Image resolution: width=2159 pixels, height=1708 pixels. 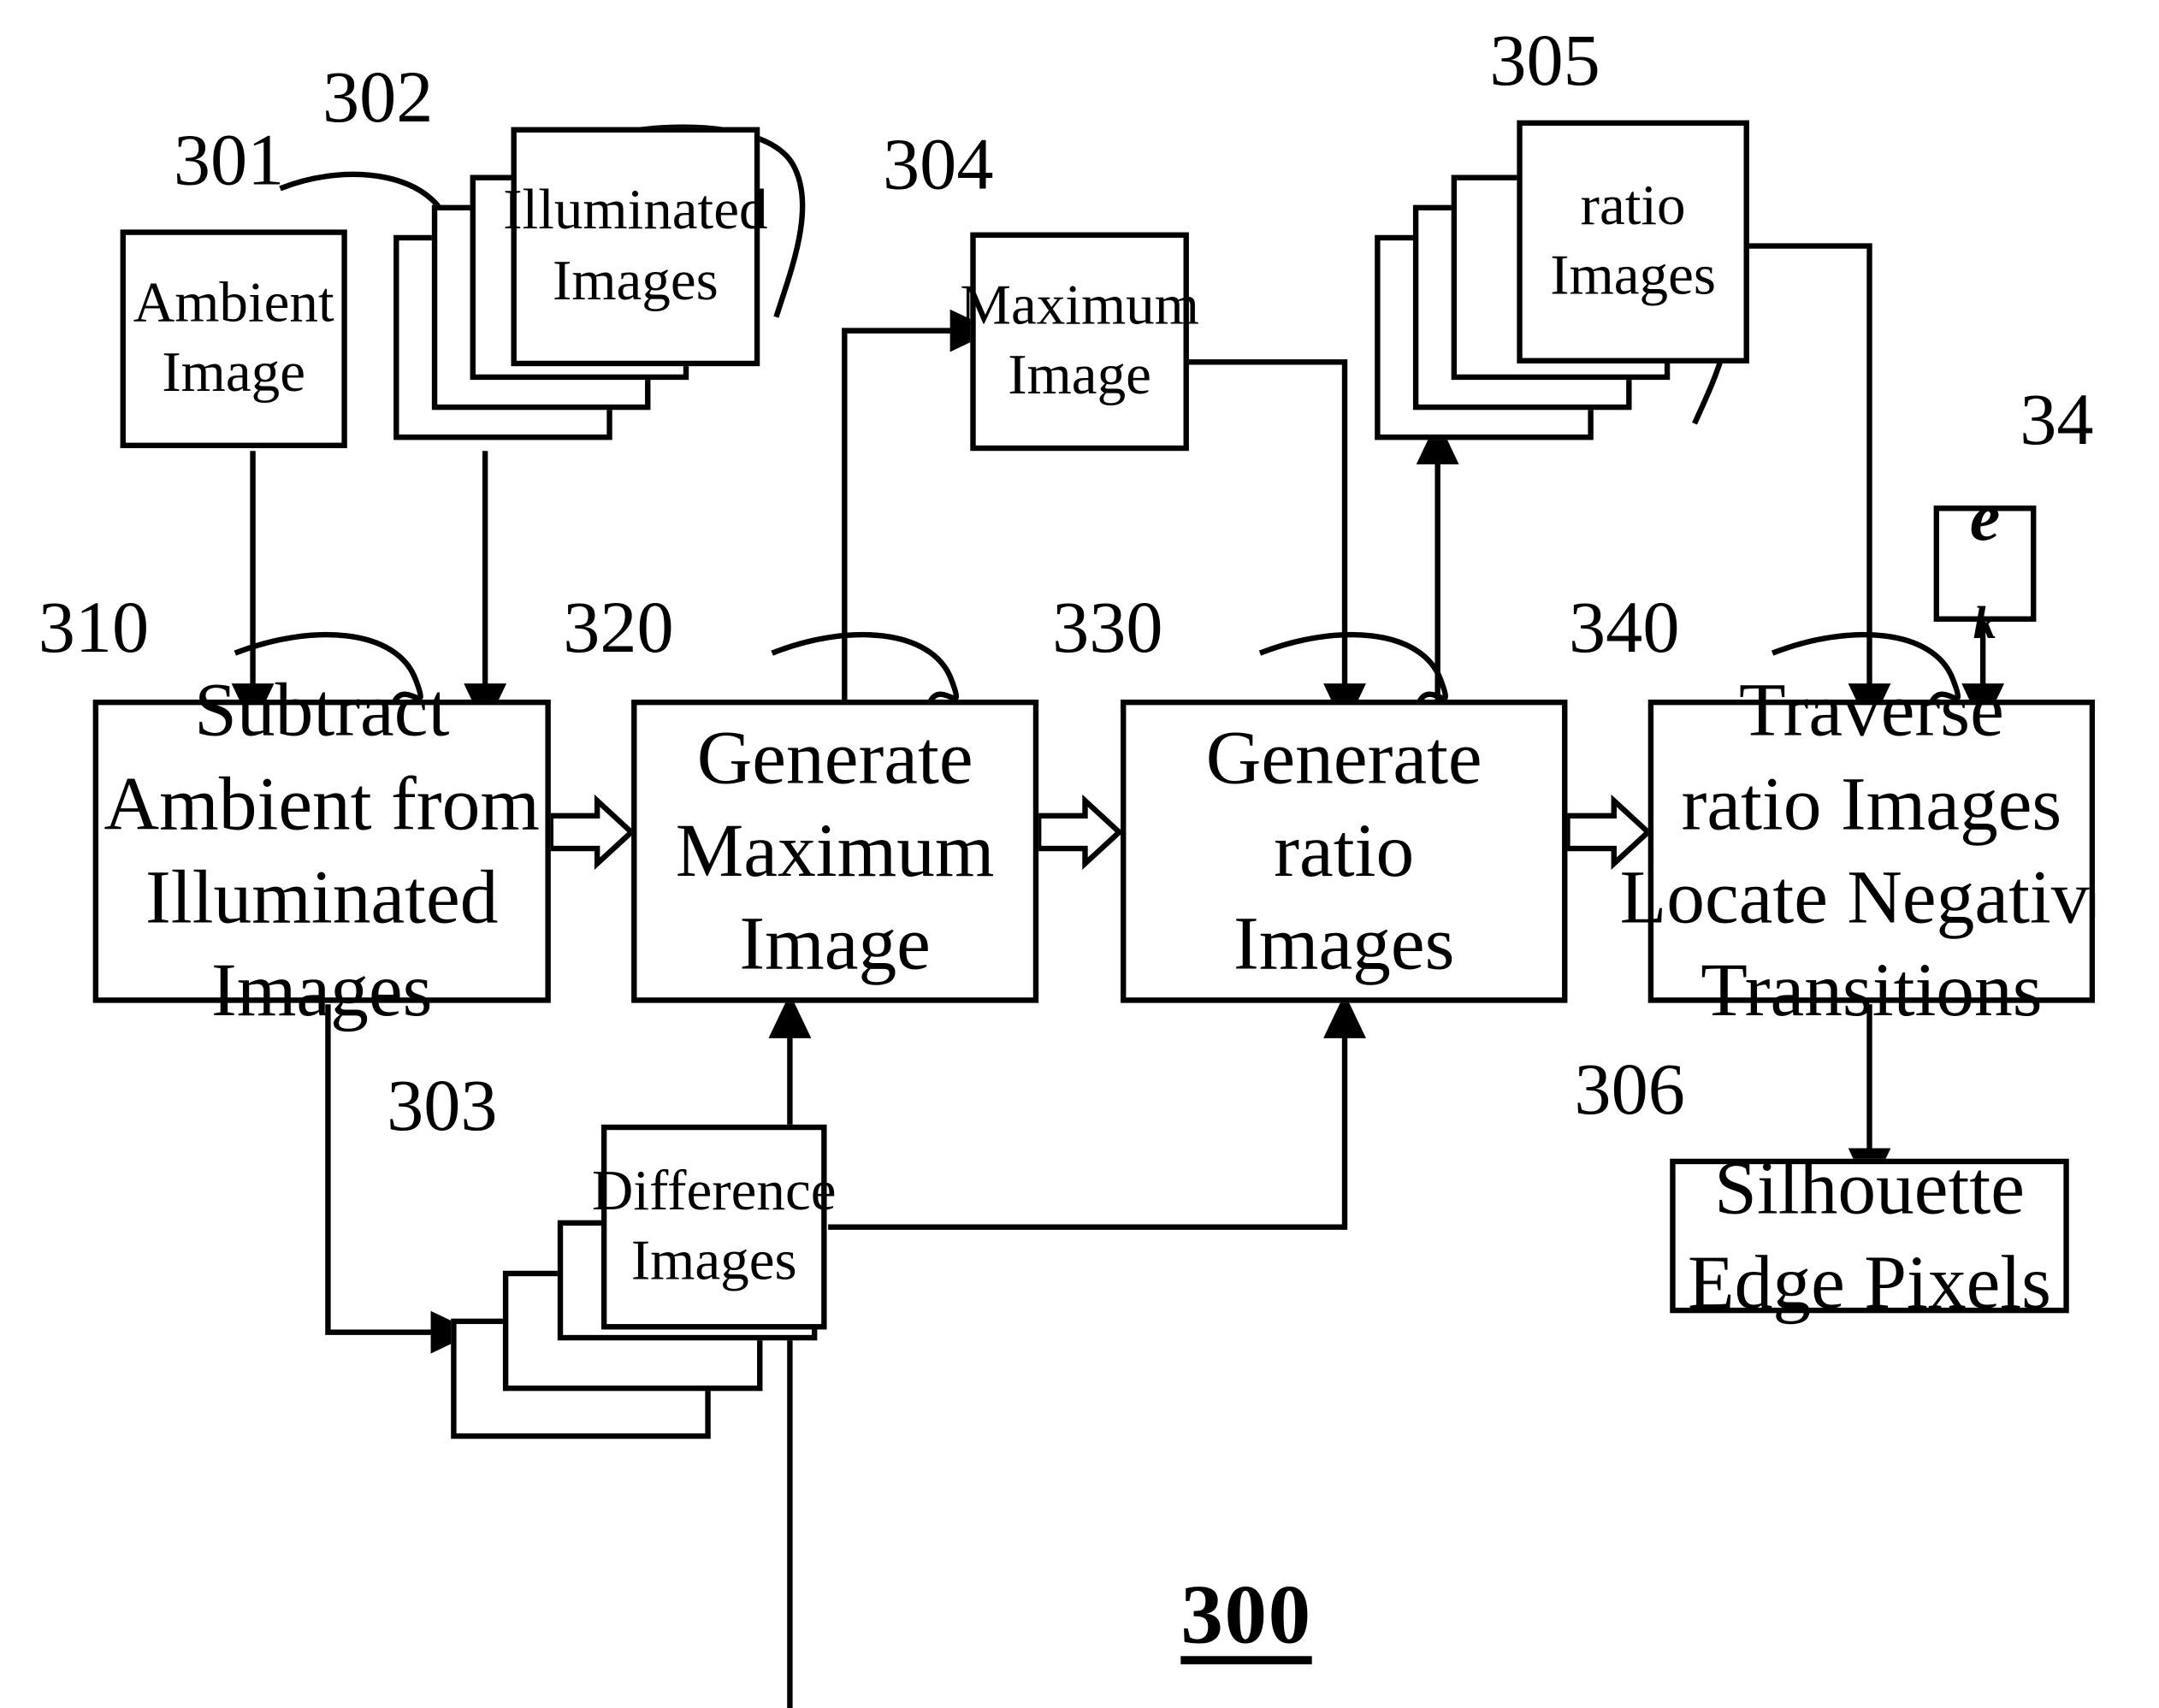 What do you see at coordinates (1870, 1282) in the screenshot?
I see `silhouette-line-2: Edge Pixels` at bounding box center [1870, 1282].